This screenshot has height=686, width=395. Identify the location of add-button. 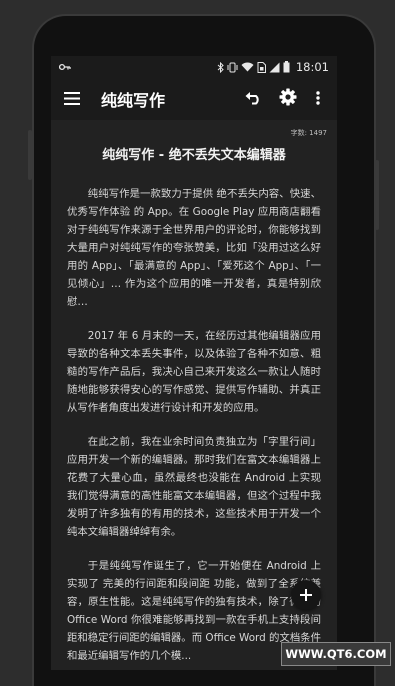
(306, 595).